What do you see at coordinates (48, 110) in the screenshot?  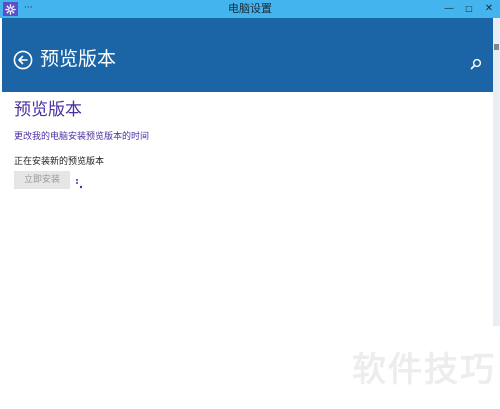 I see `page-title: 预览版本` at bounding box center [48, 110].